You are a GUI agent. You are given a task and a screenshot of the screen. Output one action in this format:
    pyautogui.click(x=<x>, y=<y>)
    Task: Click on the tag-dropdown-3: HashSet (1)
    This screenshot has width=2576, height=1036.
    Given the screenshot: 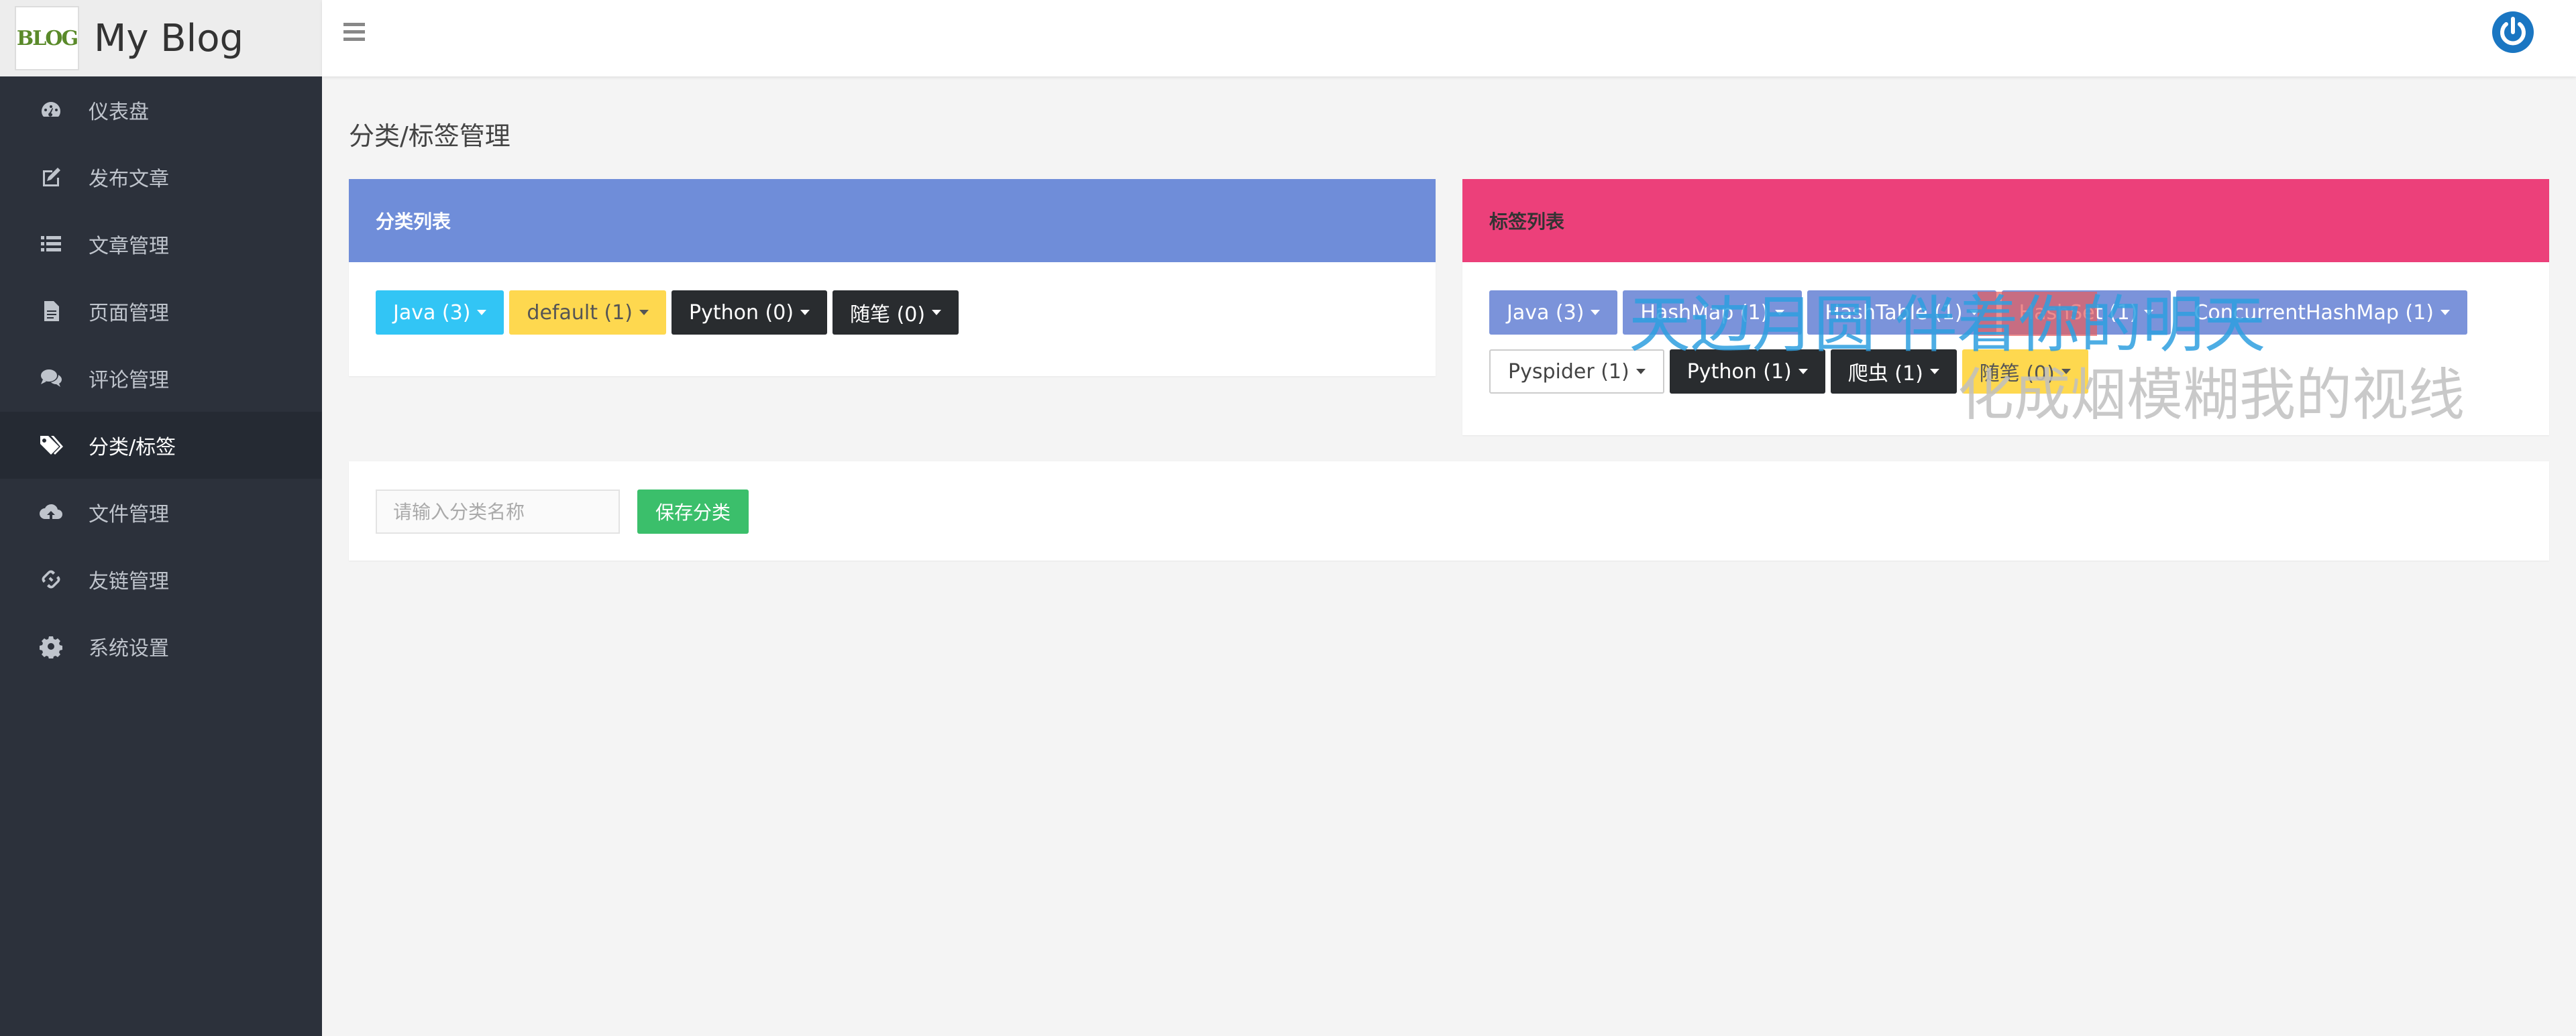 What is the action you would take?
    pyautogui.click(x=2086, y=312)
    